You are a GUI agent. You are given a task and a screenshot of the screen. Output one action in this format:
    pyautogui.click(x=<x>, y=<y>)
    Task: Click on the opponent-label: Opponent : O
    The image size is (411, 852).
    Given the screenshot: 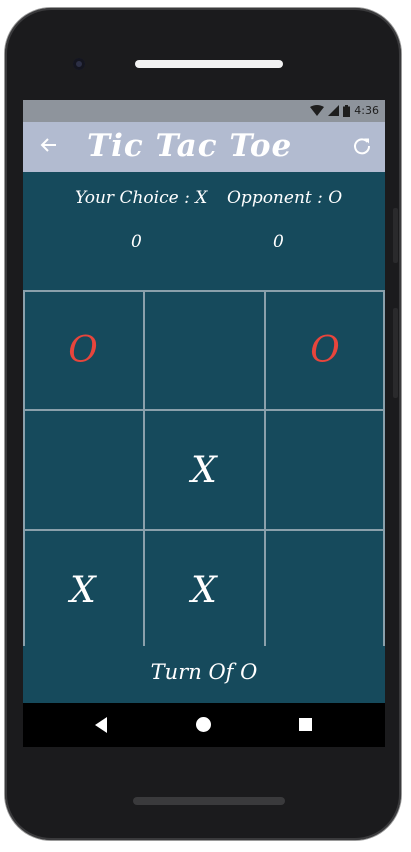 What is the action you would take?
    pyautogui.click(x=285, y=198)
    